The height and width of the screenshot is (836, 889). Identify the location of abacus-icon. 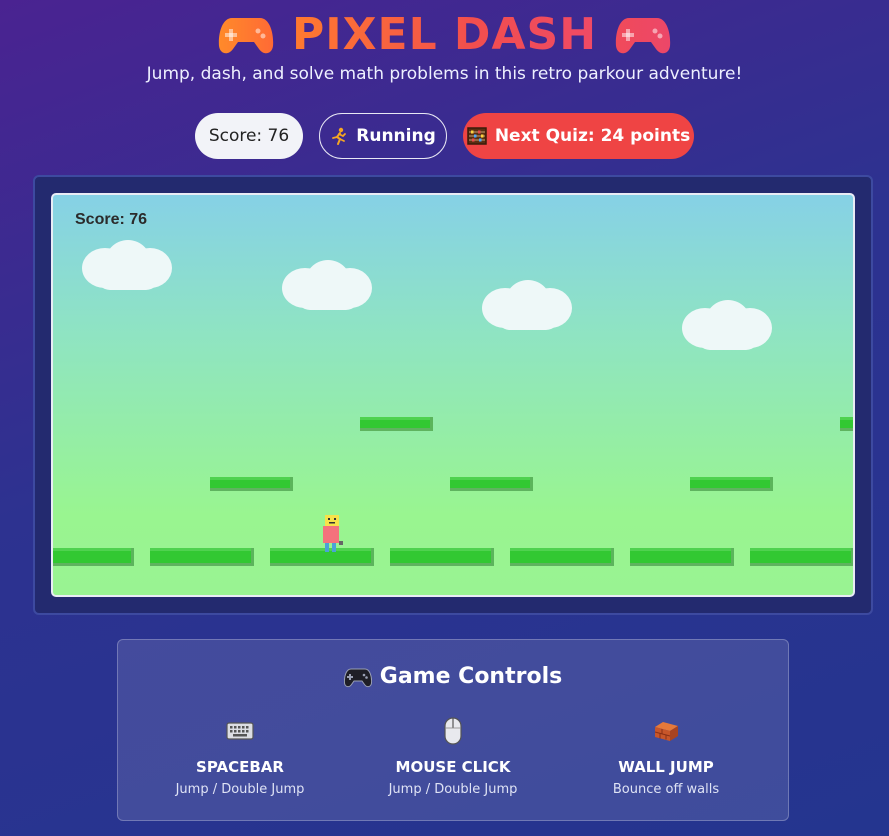
(477, 136).